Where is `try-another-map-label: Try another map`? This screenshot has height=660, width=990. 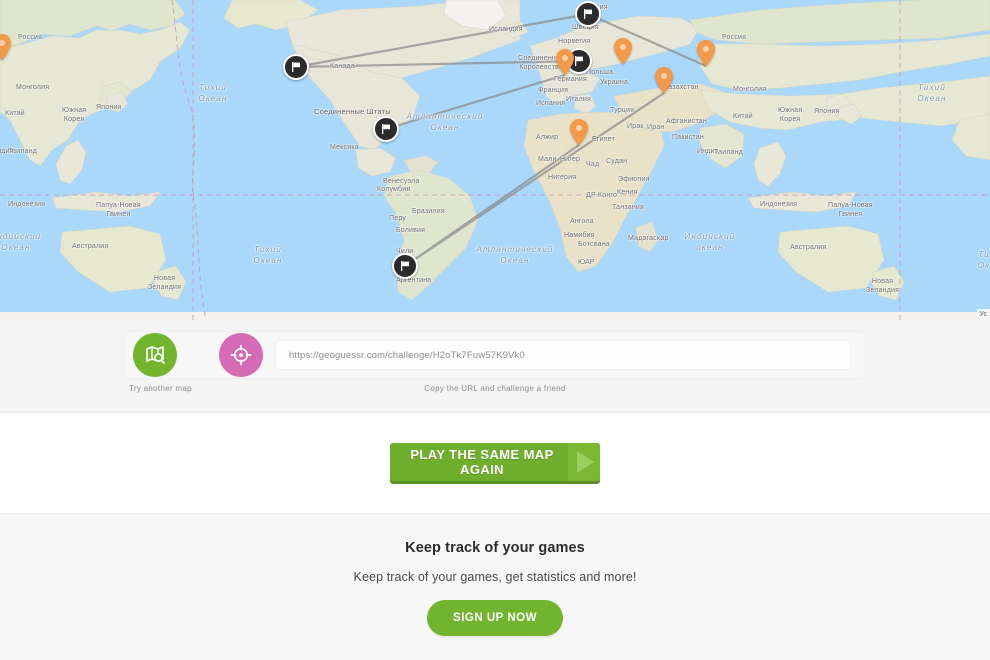
try-another-map-label: Try another map is located at coordinates (160, 388).